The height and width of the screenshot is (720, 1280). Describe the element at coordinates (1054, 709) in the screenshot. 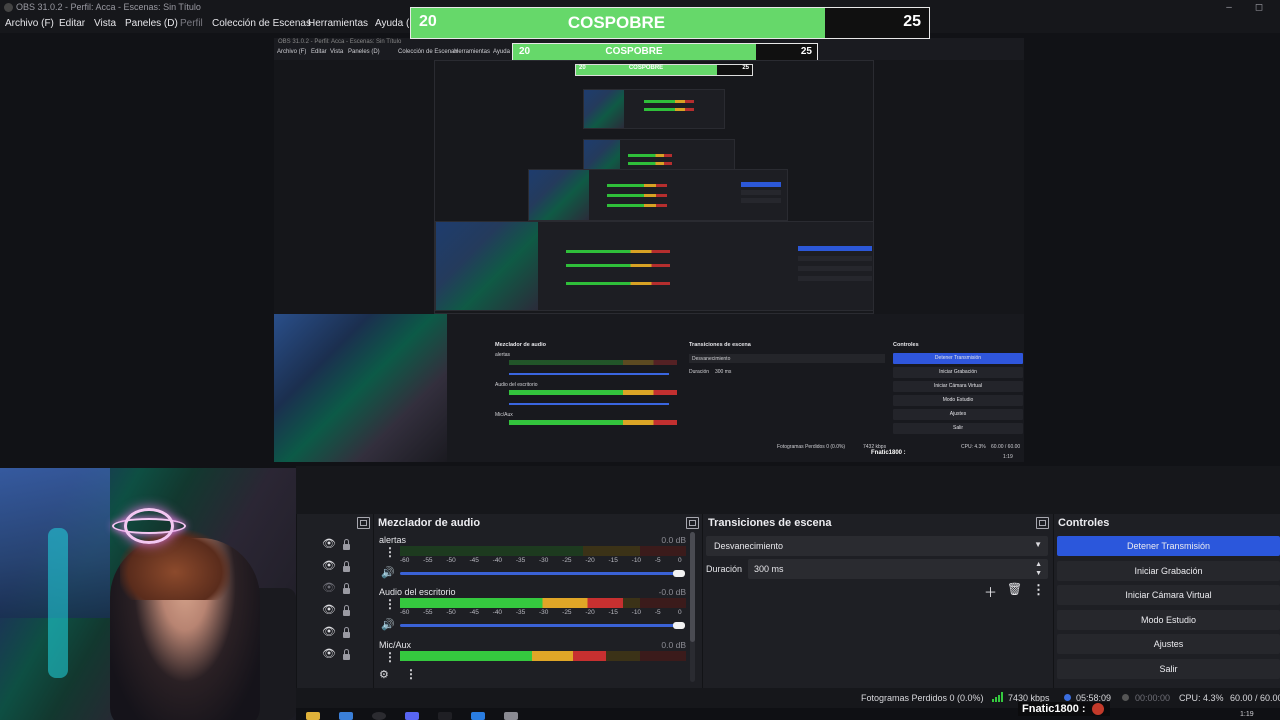

I see `viewer-username: Fnatic1800 :` at that location.